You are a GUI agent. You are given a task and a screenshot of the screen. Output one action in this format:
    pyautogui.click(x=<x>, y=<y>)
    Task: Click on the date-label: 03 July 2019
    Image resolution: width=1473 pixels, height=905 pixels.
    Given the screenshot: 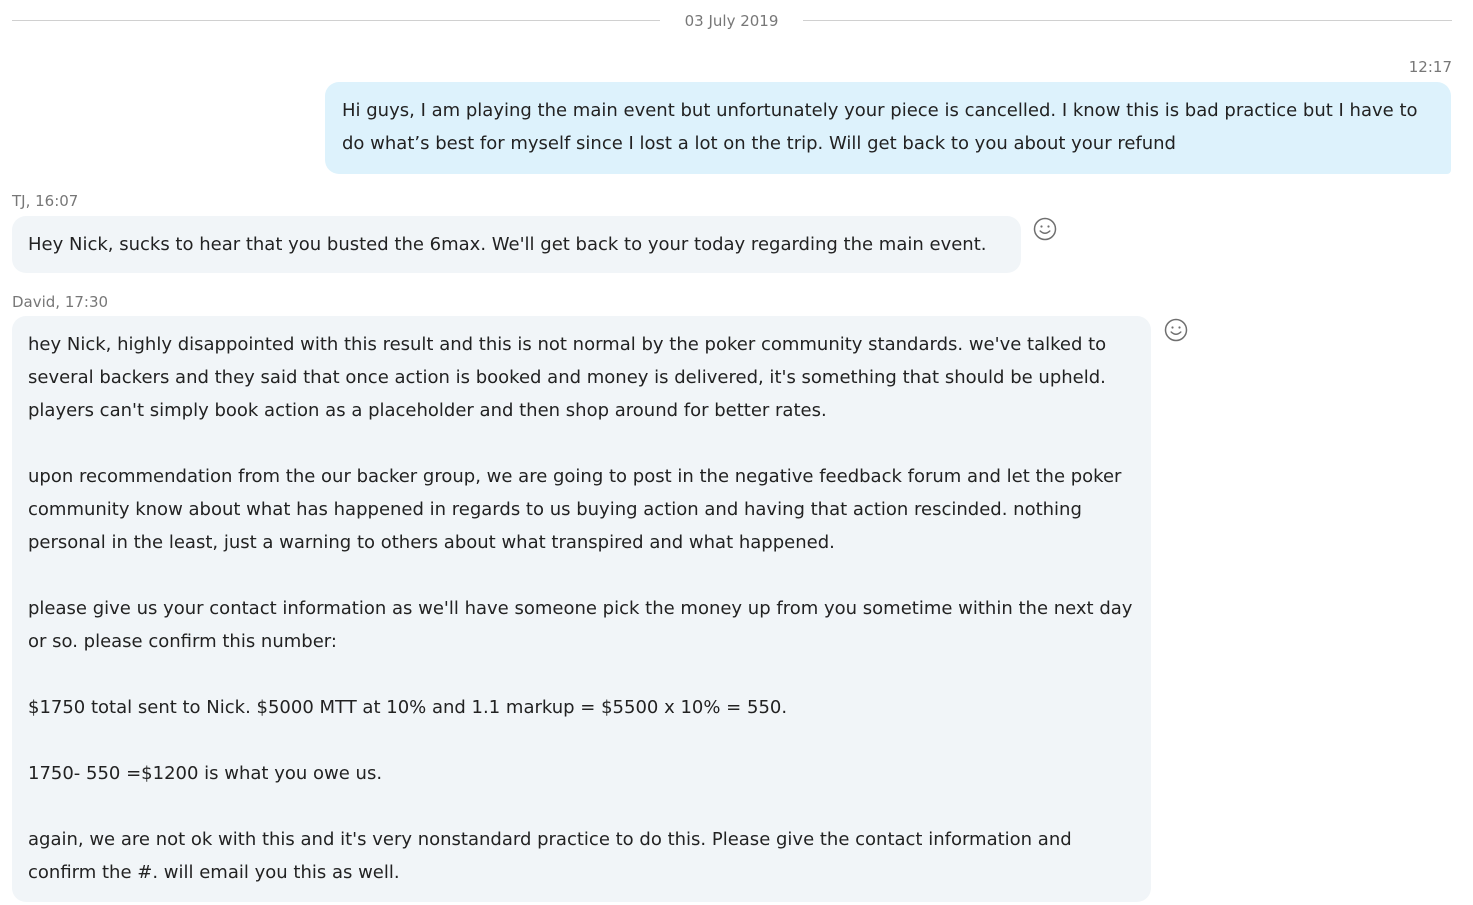 What is the action you would take?
    pyautogui.click(x=731, y=21)
    